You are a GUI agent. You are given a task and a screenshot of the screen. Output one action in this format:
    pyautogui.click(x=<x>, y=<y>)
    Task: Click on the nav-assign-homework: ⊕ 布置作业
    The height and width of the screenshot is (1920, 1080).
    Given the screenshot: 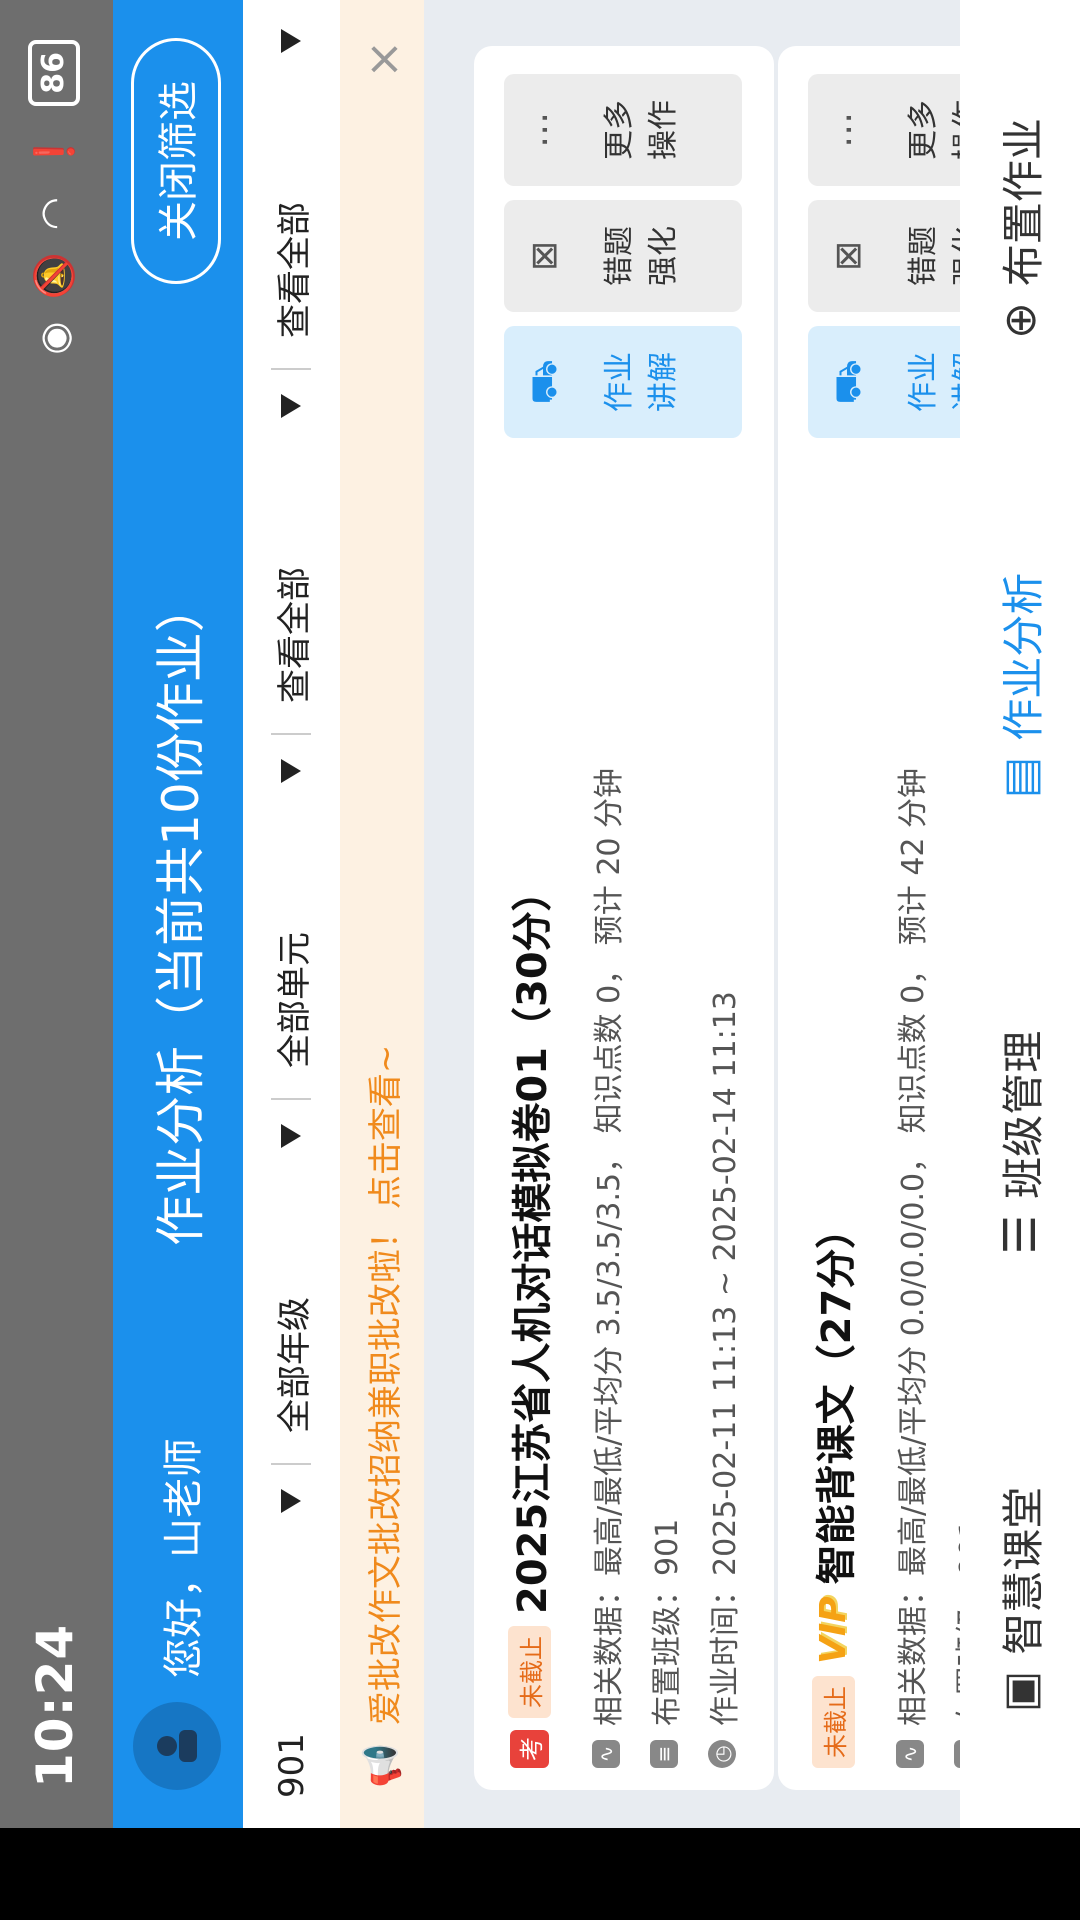 What is the action you would take?
    pyautogui.click(x=1020, y=228)
    